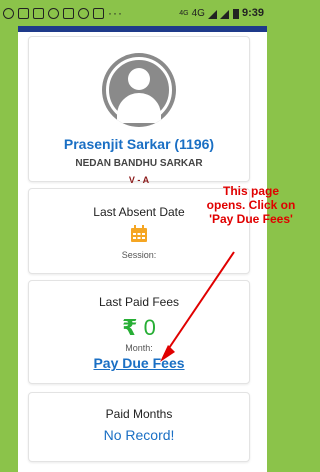 Image resolution: width=320 pixels, height=472 pixels. Describe the element at coordinates (139, 435) in the screenshot. I see `paid-months-value: No Record!` at that location.